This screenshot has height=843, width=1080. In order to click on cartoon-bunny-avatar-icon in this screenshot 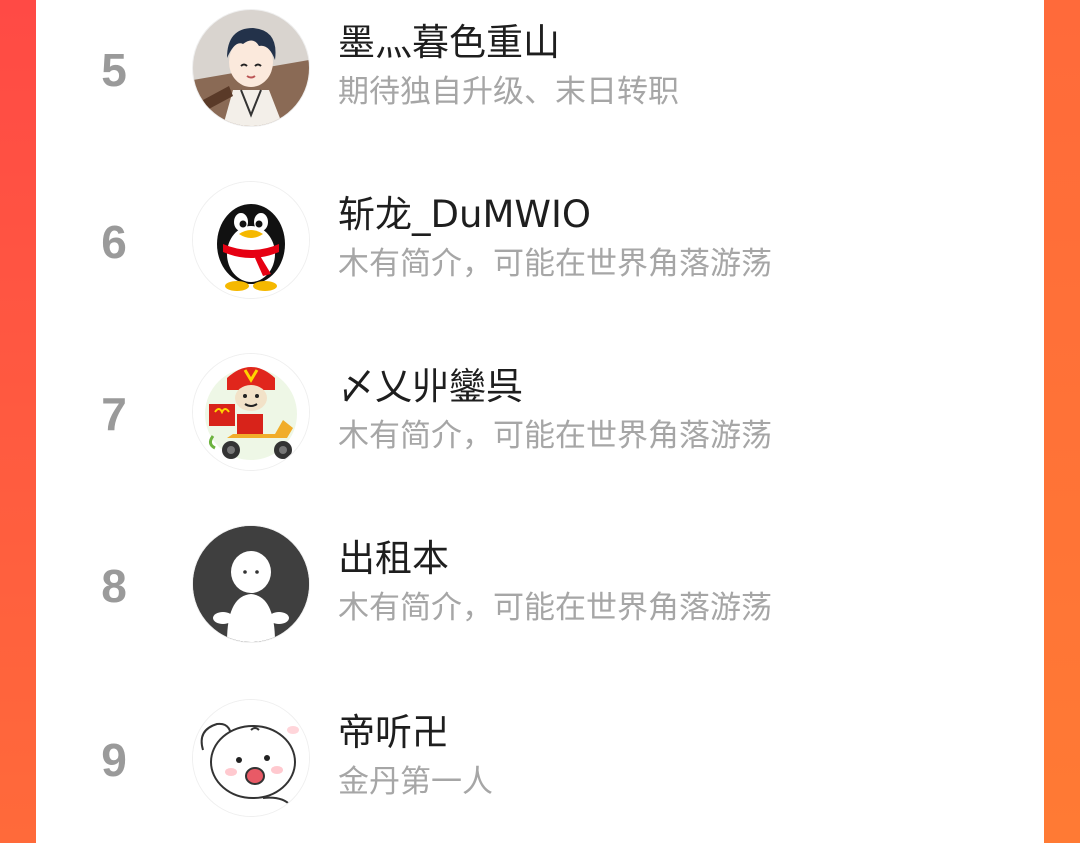, I will do `click(251, 758)`.